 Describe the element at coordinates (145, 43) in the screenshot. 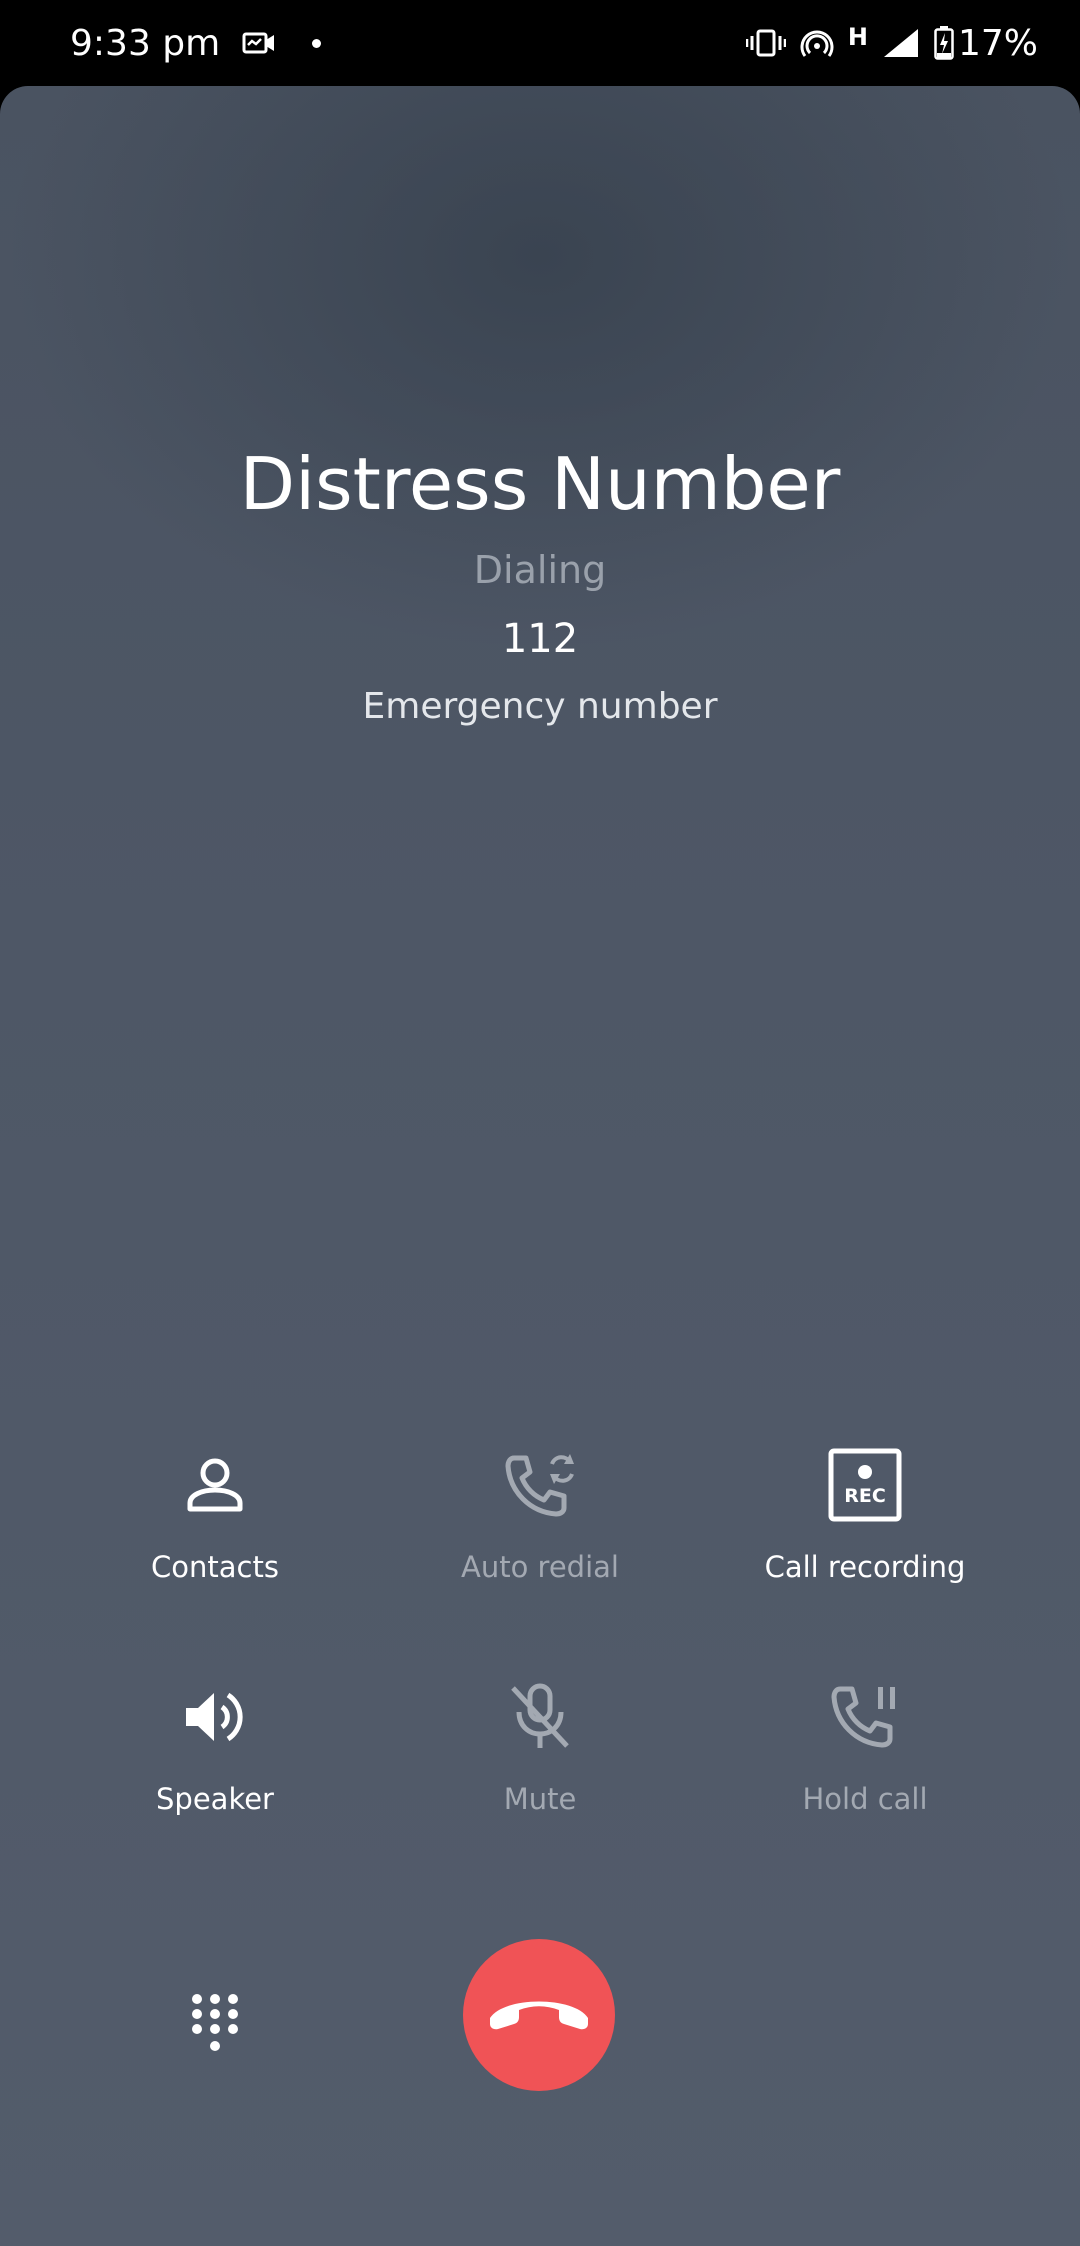

I see `status-time: 9:33 pm` at that location.